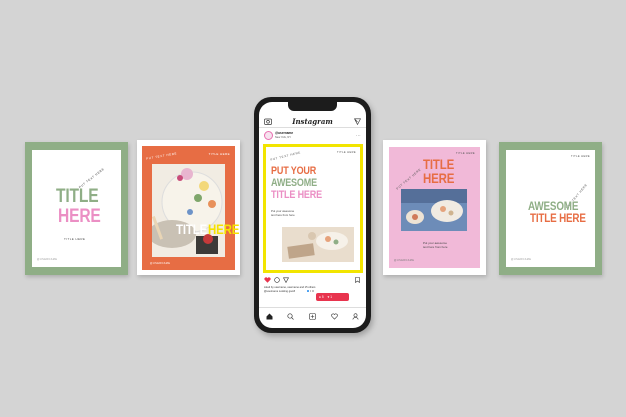  I want to click on profile-username: @username, so click(284, 133).